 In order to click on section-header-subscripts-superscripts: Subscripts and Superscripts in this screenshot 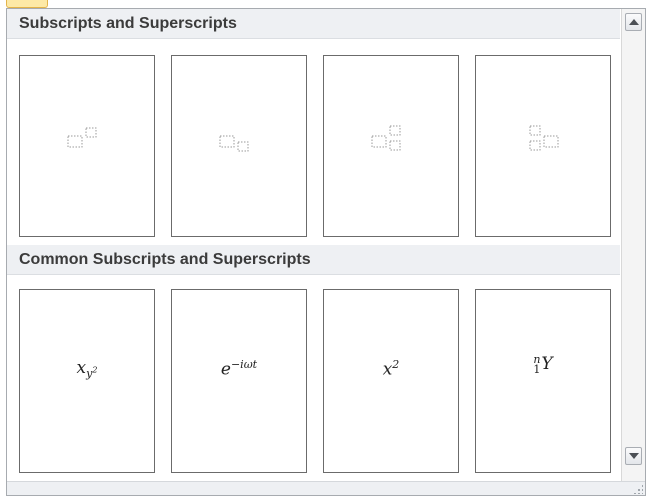, I will do `click(313, 24)`.